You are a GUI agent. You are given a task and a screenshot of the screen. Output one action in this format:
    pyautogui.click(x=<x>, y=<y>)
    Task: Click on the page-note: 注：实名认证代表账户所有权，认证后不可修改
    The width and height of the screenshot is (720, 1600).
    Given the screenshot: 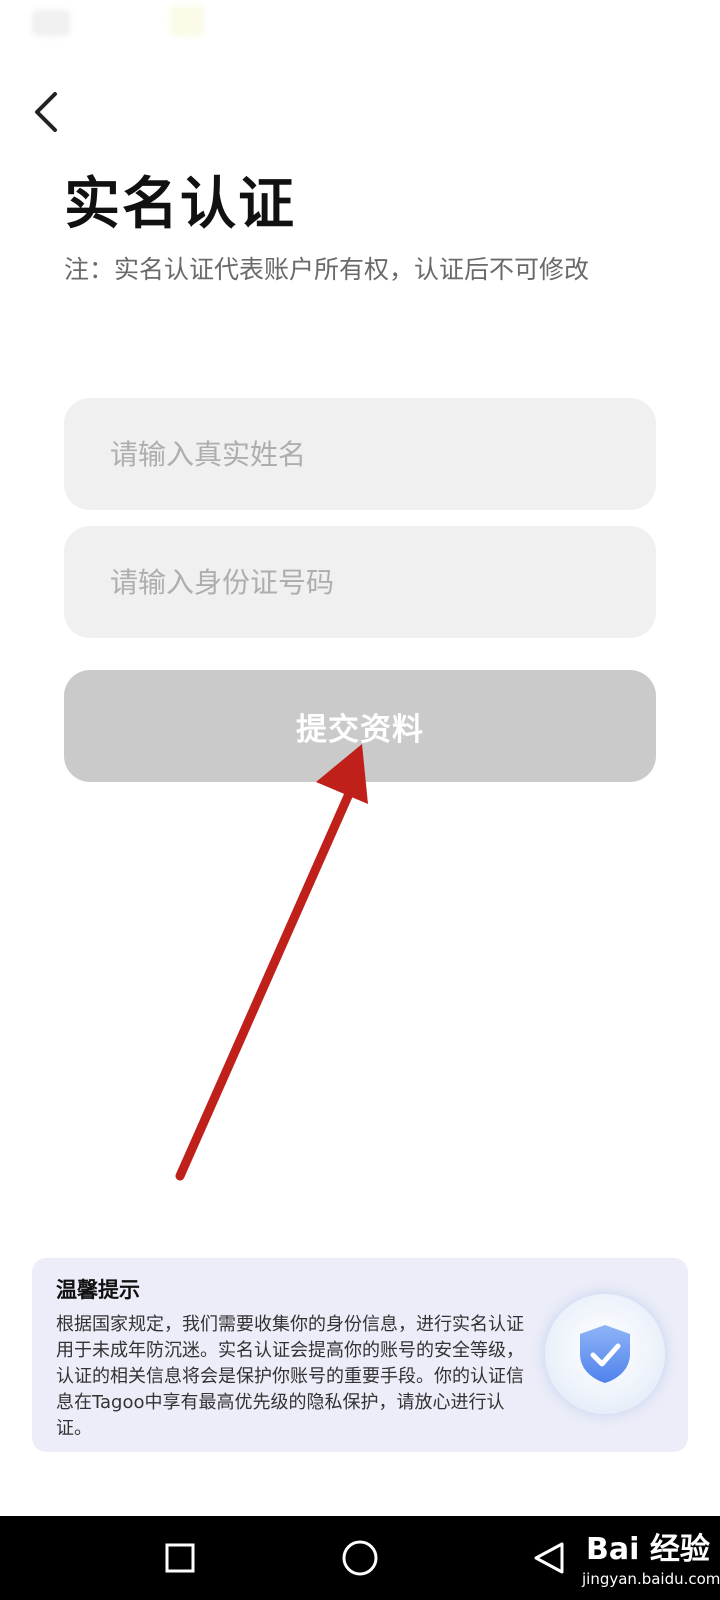 What is the action you would take?
    pyautogui.click(x=327, y=269)
    